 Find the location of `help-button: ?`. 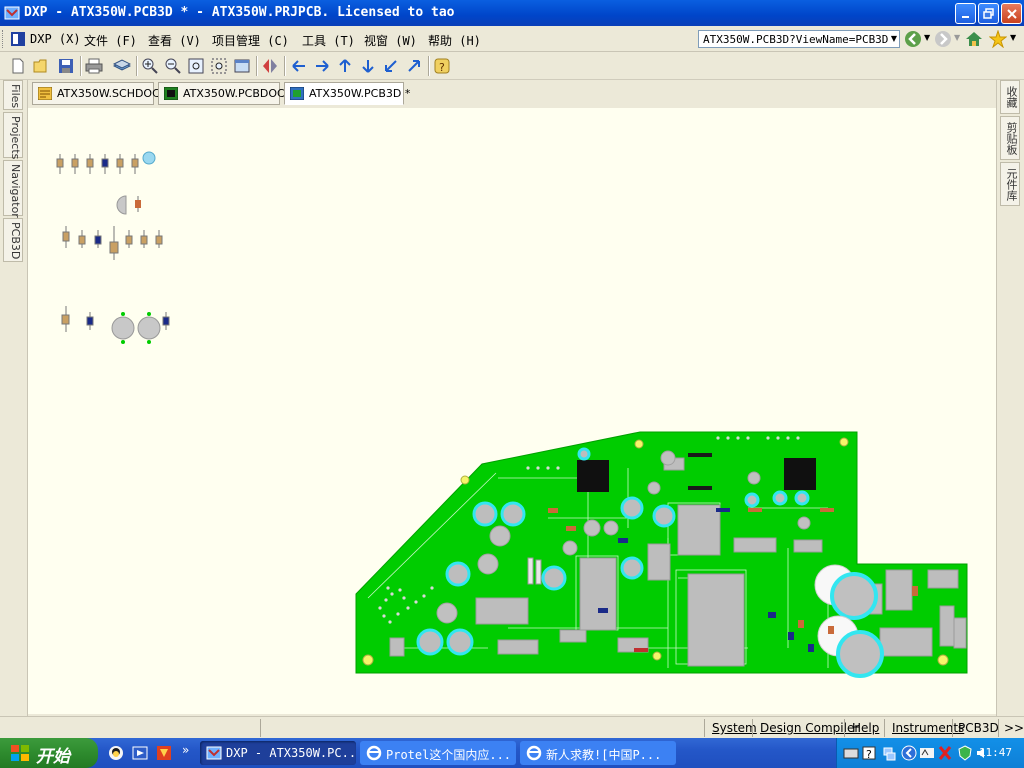

help-button: ? is located at coordinates (442, 66).